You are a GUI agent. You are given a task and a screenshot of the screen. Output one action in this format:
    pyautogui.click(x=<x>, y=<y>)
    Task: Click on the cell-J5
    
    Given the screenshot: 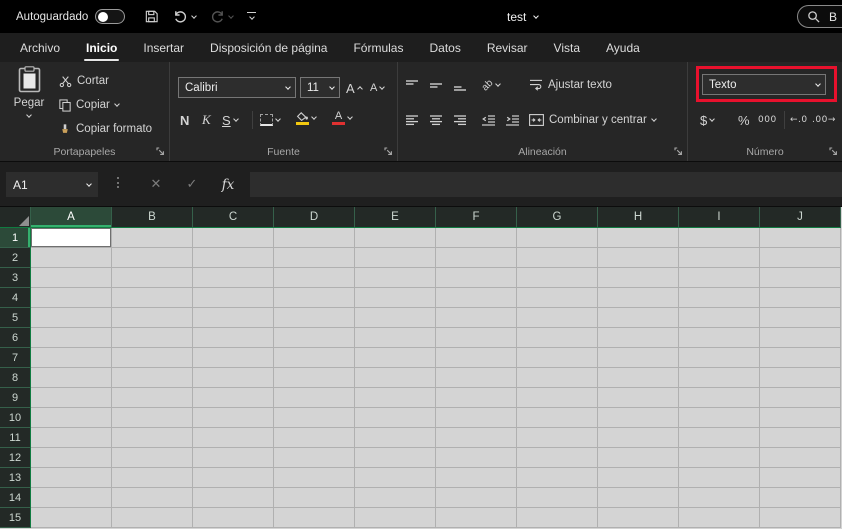 What is the action you would take?
    pyautogui.click(x=800, y=318)
    